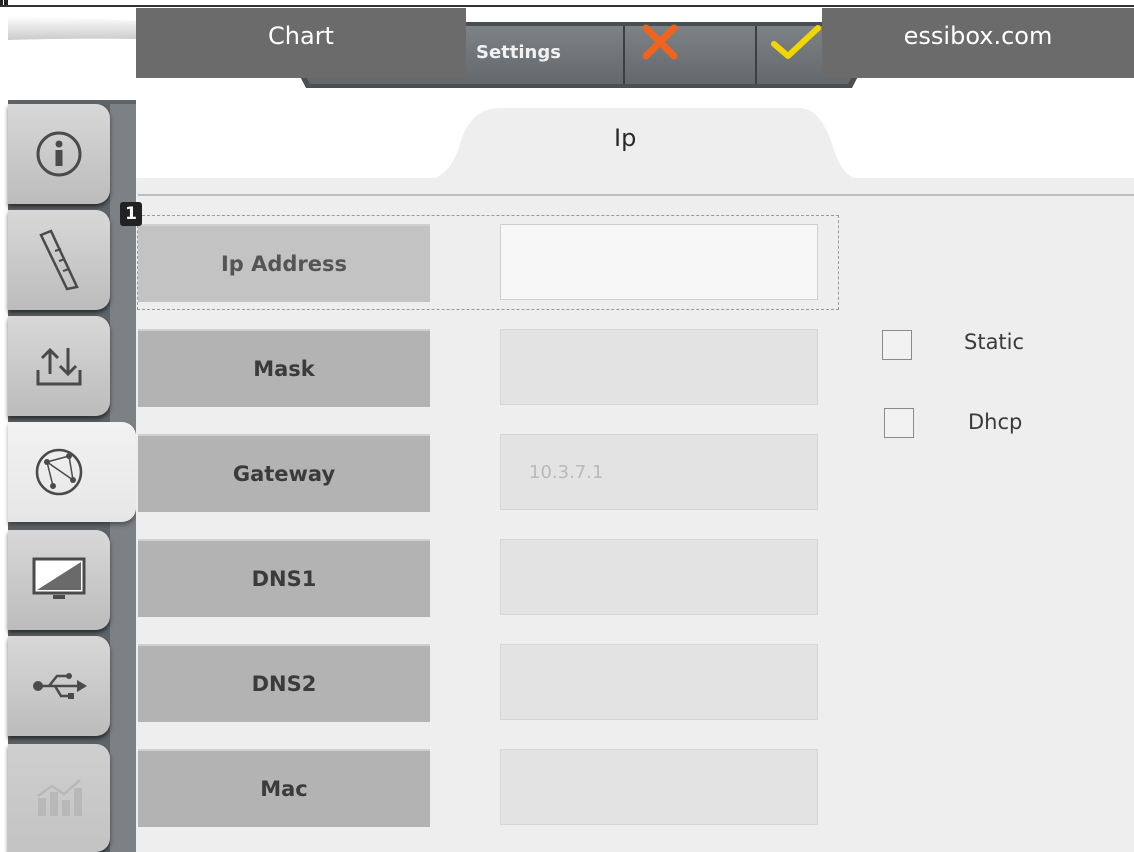 This screenshot has width=1134, height=852. I want to click on dns2-input, so click(659, 682).